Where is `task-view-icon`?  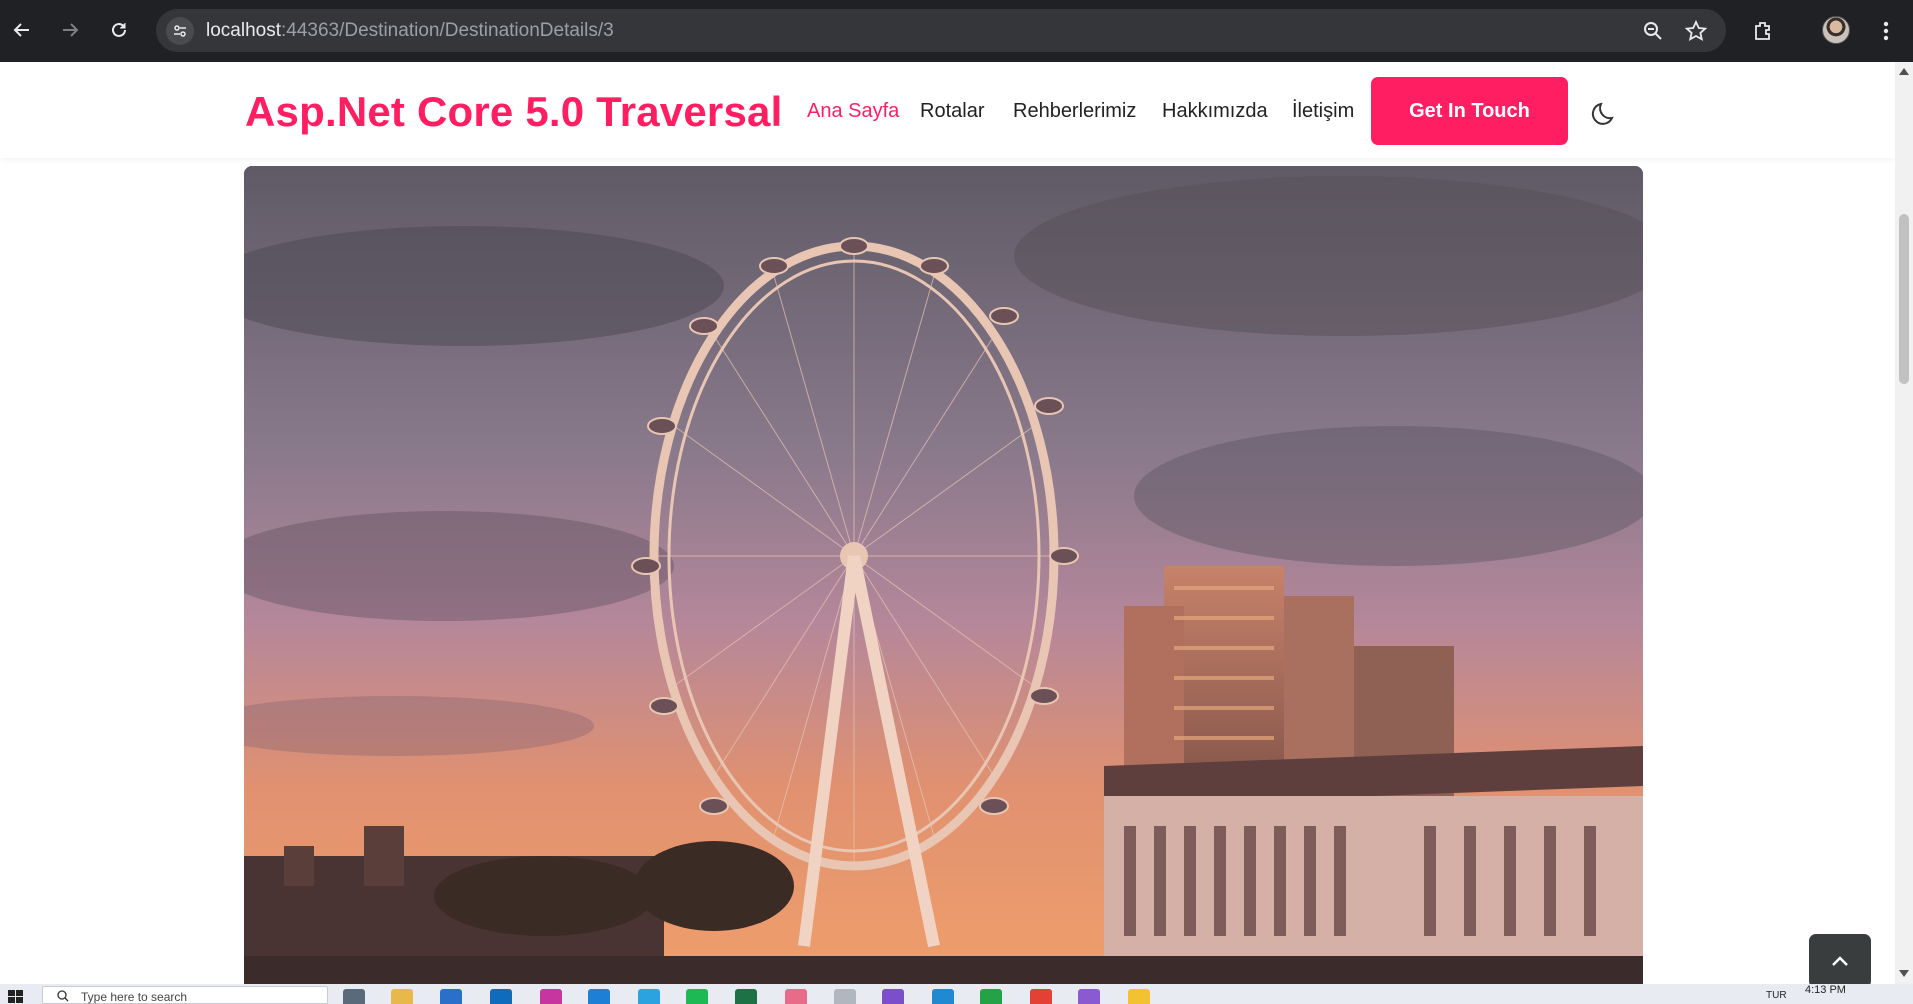 task-view-icon is located at coordinates (354, 996).